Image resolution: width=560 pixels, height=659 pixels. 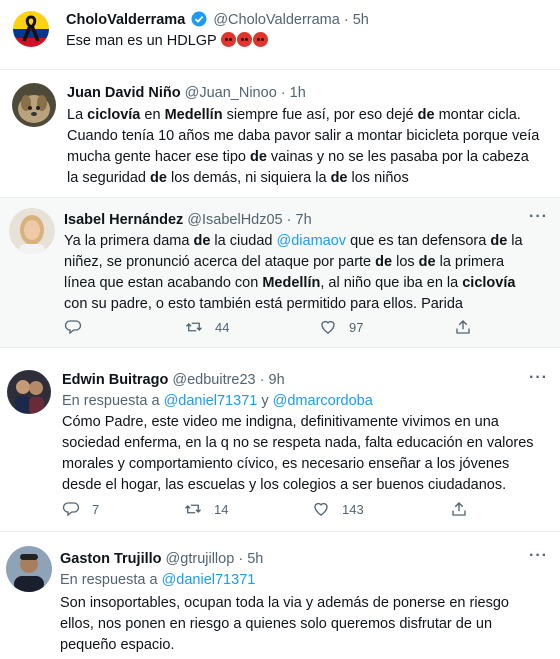 I want to click on author-handle: @edbuitre23, so click(x=213, y=380).